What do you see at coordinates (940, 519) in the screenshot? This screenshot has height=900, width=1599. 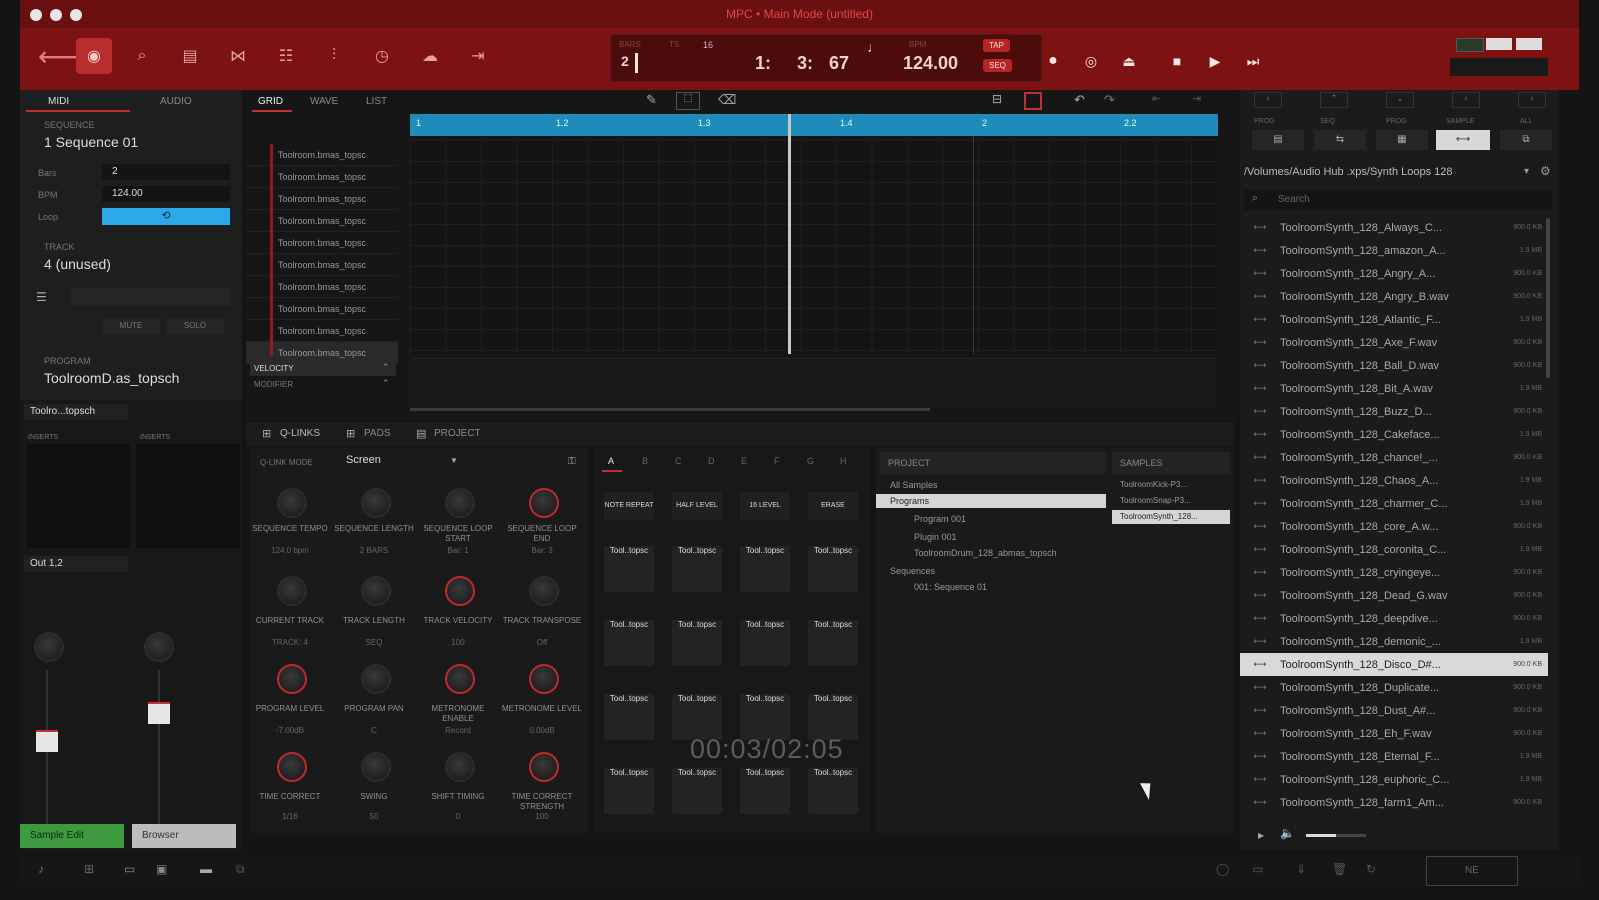 I see `tree-item: Program 001` at bounding box center [940, 519].